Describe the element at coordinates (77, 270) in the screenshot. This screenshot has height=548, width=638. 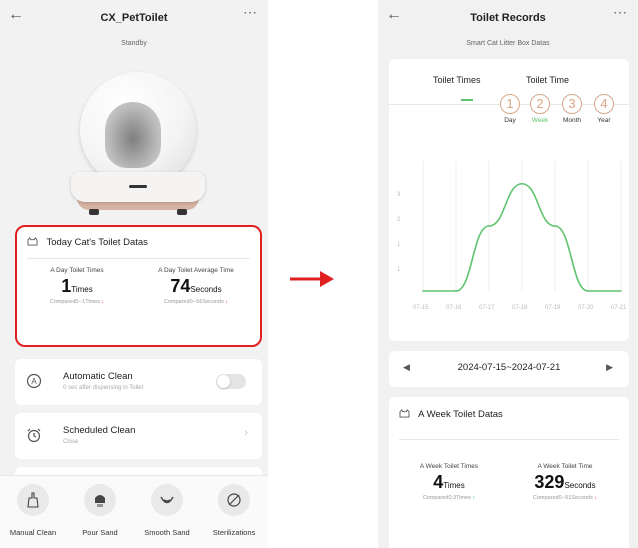
I see `stat-label: A Day Toilet Times` at that location.